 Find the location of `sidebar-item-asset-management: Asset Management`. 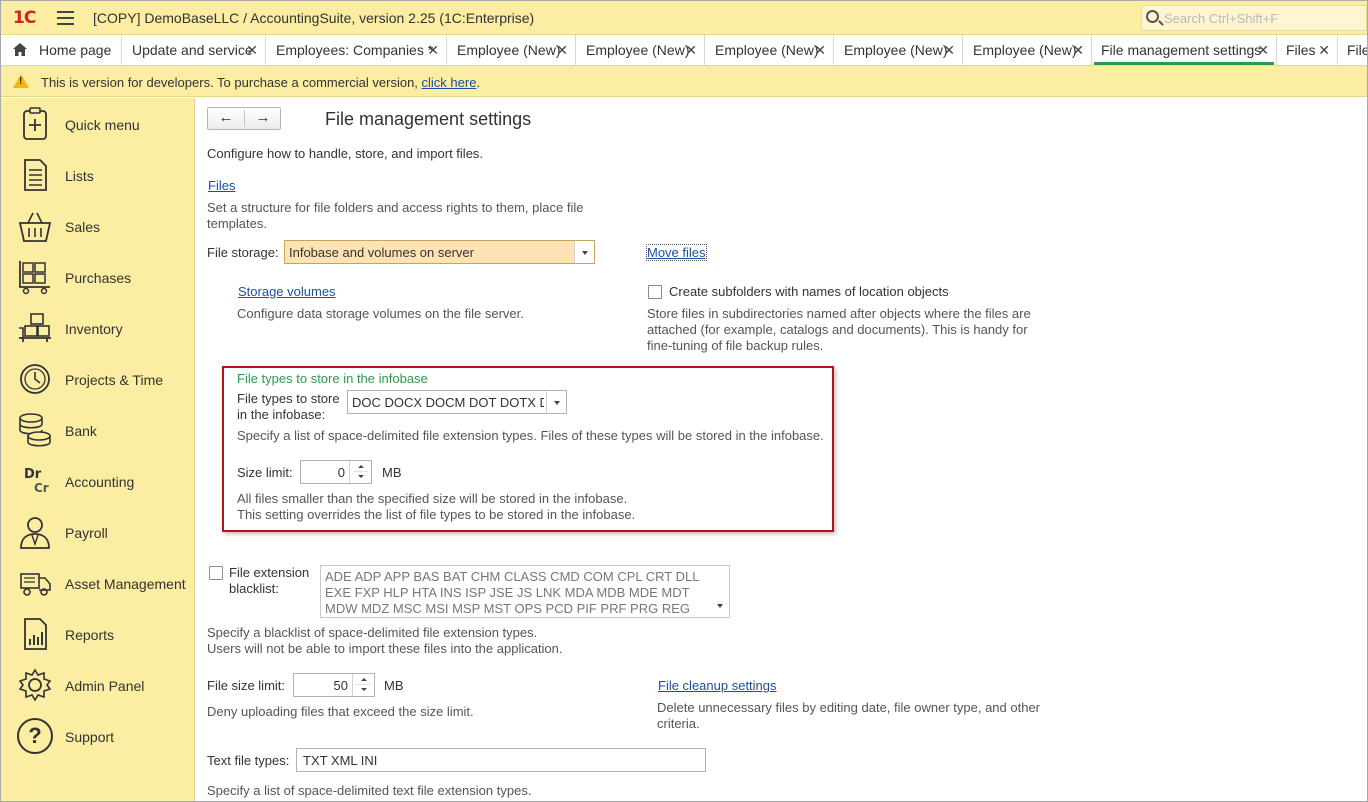

sidebar-item-asset-management: Asset Management is located at coordinates (98, 583).